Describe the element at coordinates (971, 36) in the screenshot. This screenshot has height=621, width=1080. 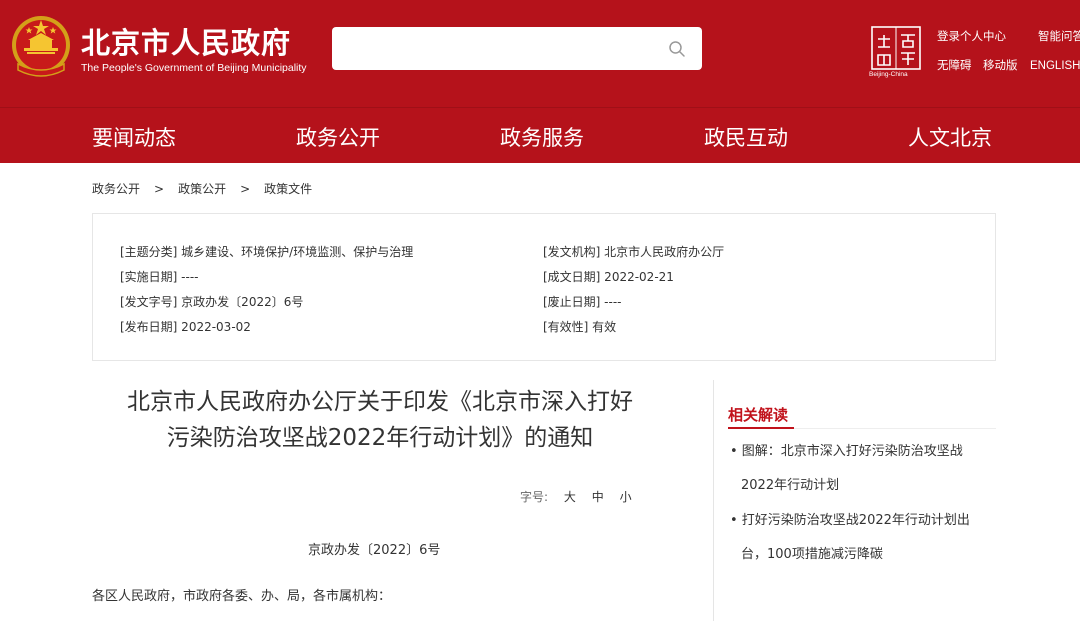
I see `login-link: 登录个人中心` at that location.